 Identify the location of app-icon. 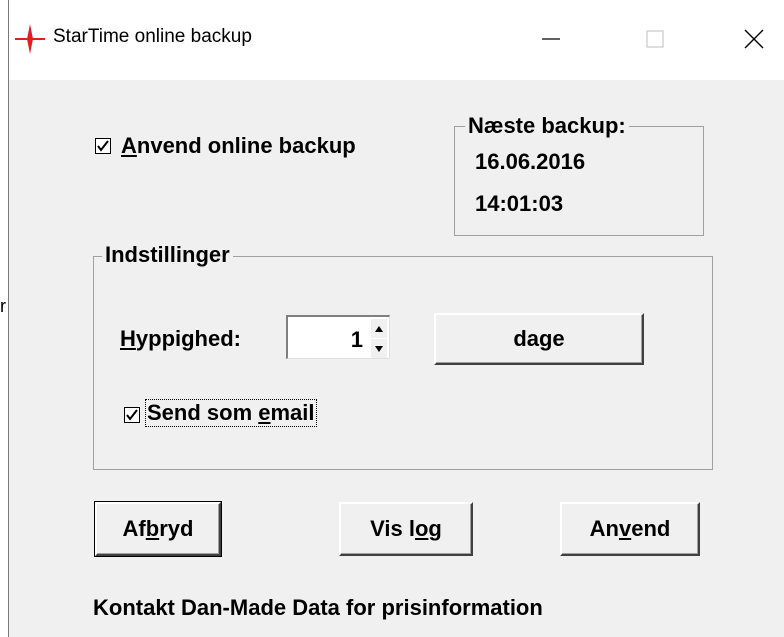
(30, 39).